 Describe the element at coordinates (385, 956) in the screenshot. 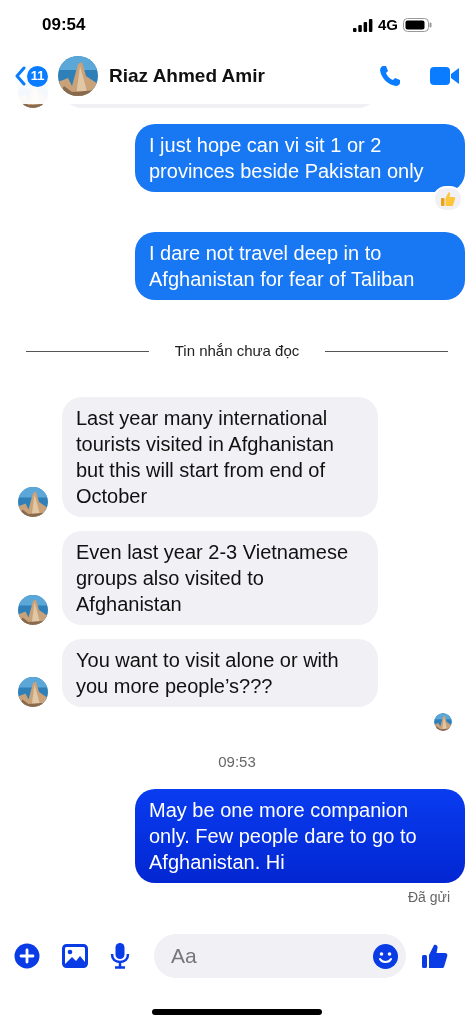

I see `emoji-icon` at that location.